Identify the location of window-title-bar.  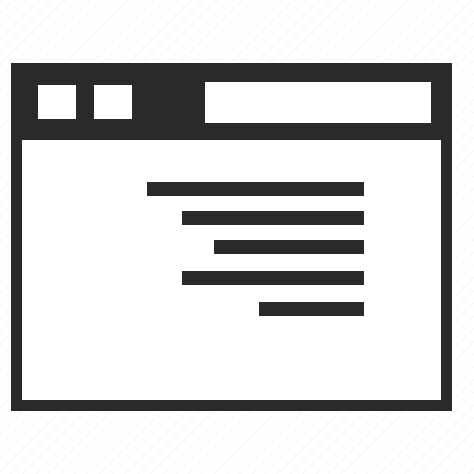
(231, 100).